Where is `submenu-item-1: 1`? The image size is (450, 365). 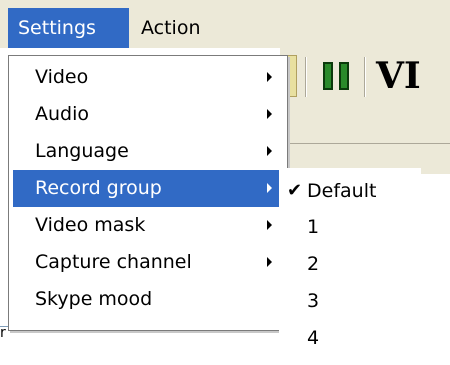
submenu-item-1: 1 is located at coordinates (350, 227).